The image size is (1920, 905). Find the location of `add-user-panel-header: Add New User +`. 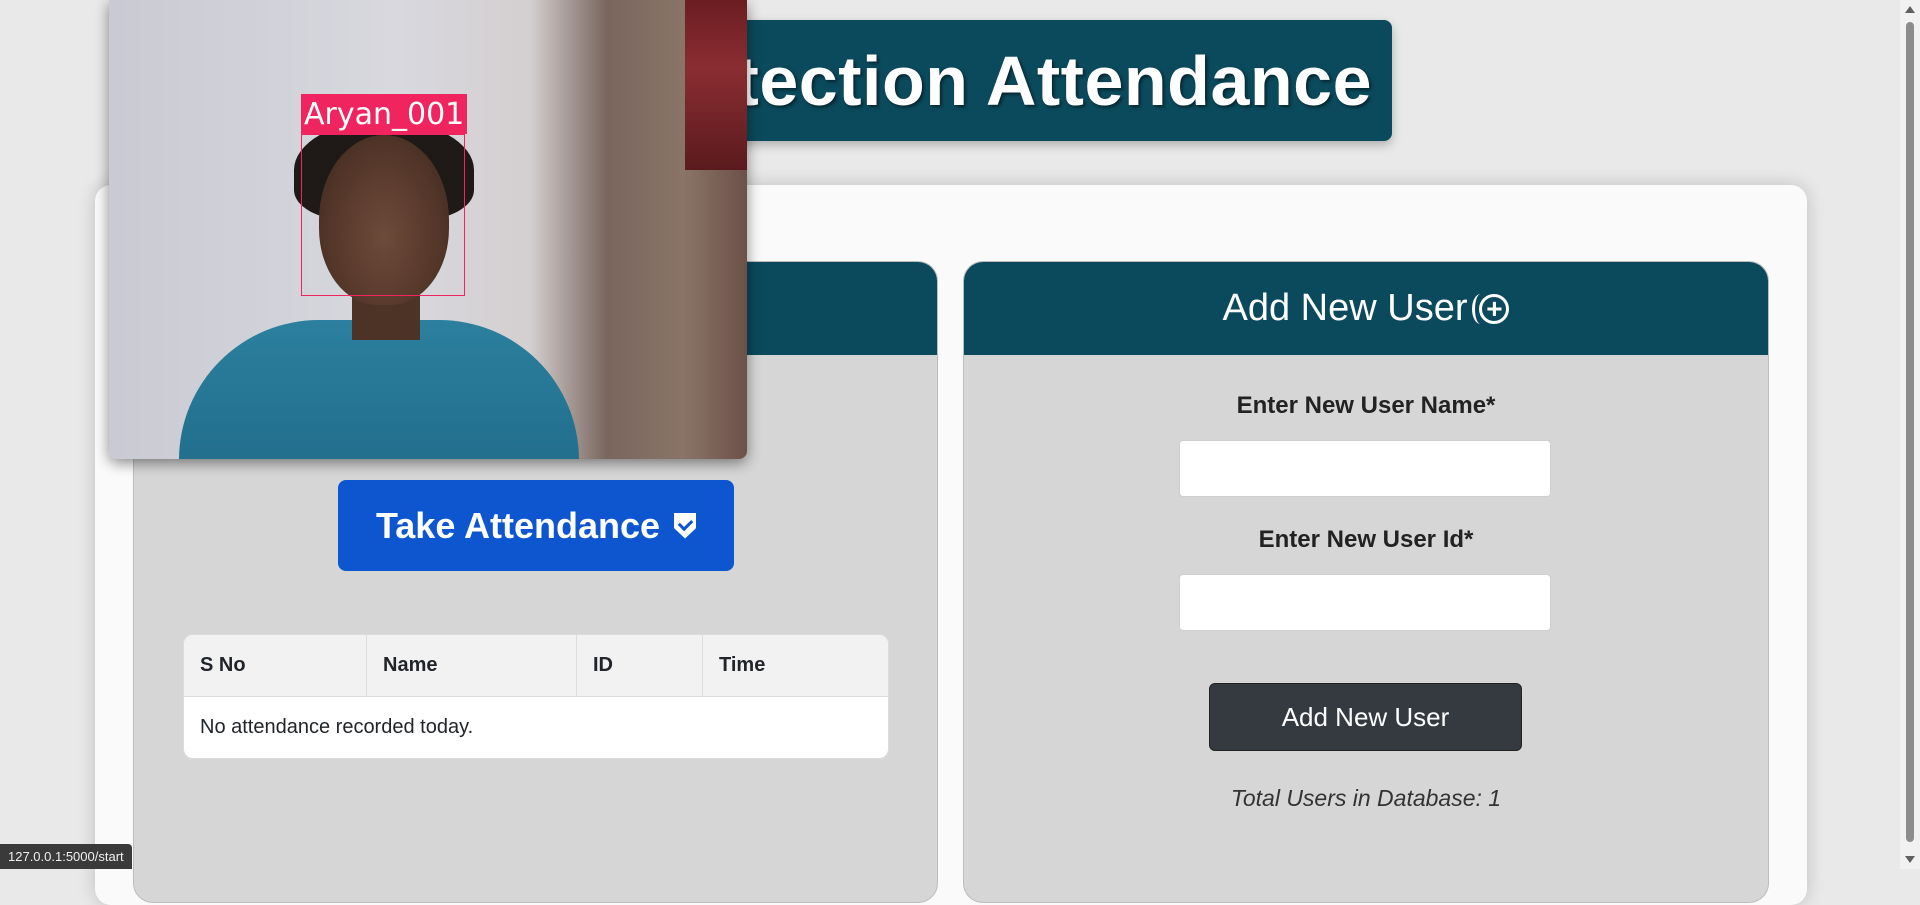

add-user-panel-header: Add New User + is located at coordinates (1366, 308).